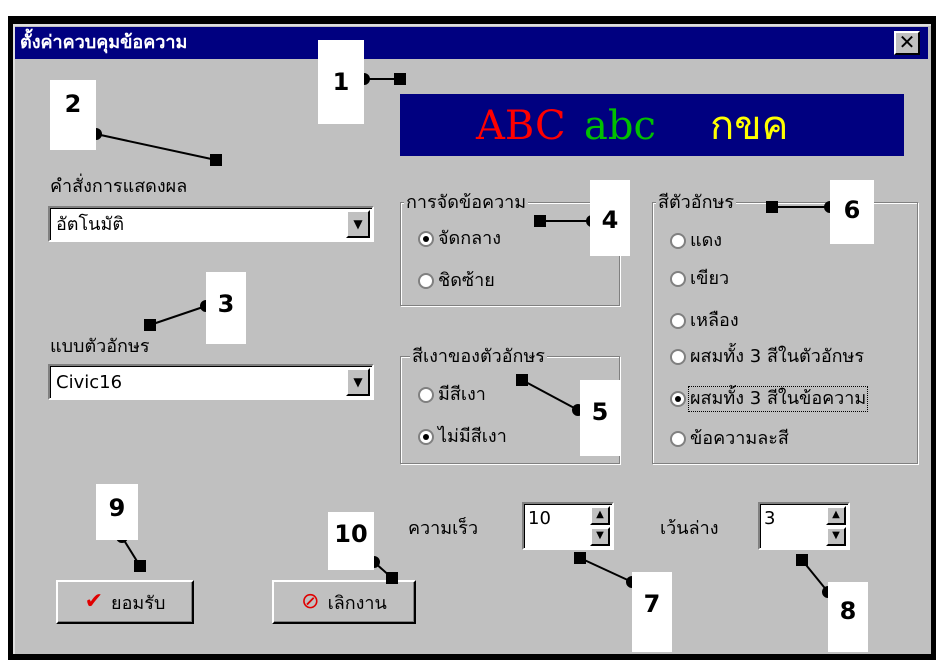  I want to click on callout-1: 1, so click(341, 82).